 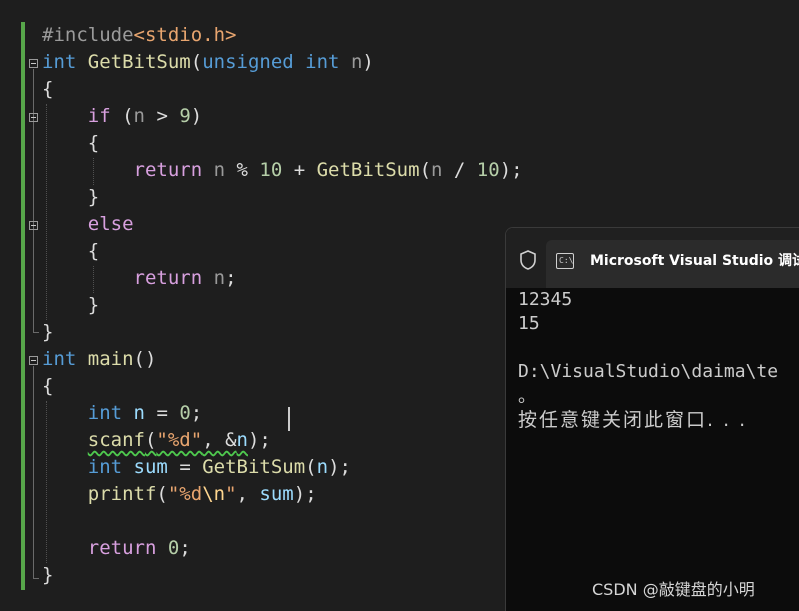 I want to click on text-cursor, so click(x=289, y=419).